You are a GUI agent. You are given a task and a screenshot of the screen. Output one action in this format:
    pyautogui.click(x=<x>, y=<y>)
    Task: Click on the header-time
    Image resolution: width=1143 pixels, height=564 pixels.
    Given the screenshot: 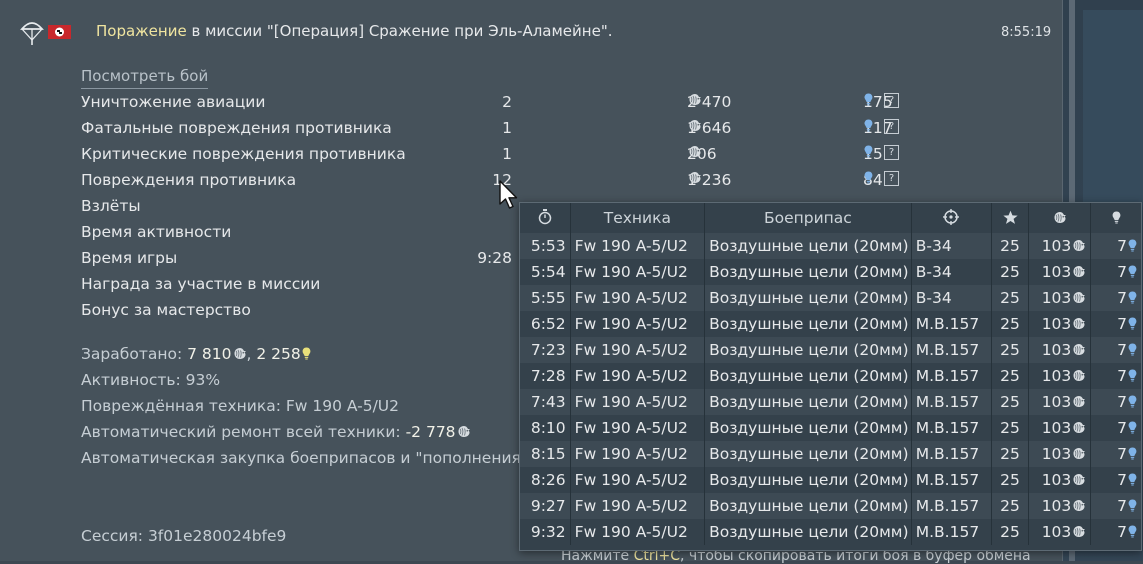 What is the action you would take?
    pyautogui.click(x=545, y=218)
    